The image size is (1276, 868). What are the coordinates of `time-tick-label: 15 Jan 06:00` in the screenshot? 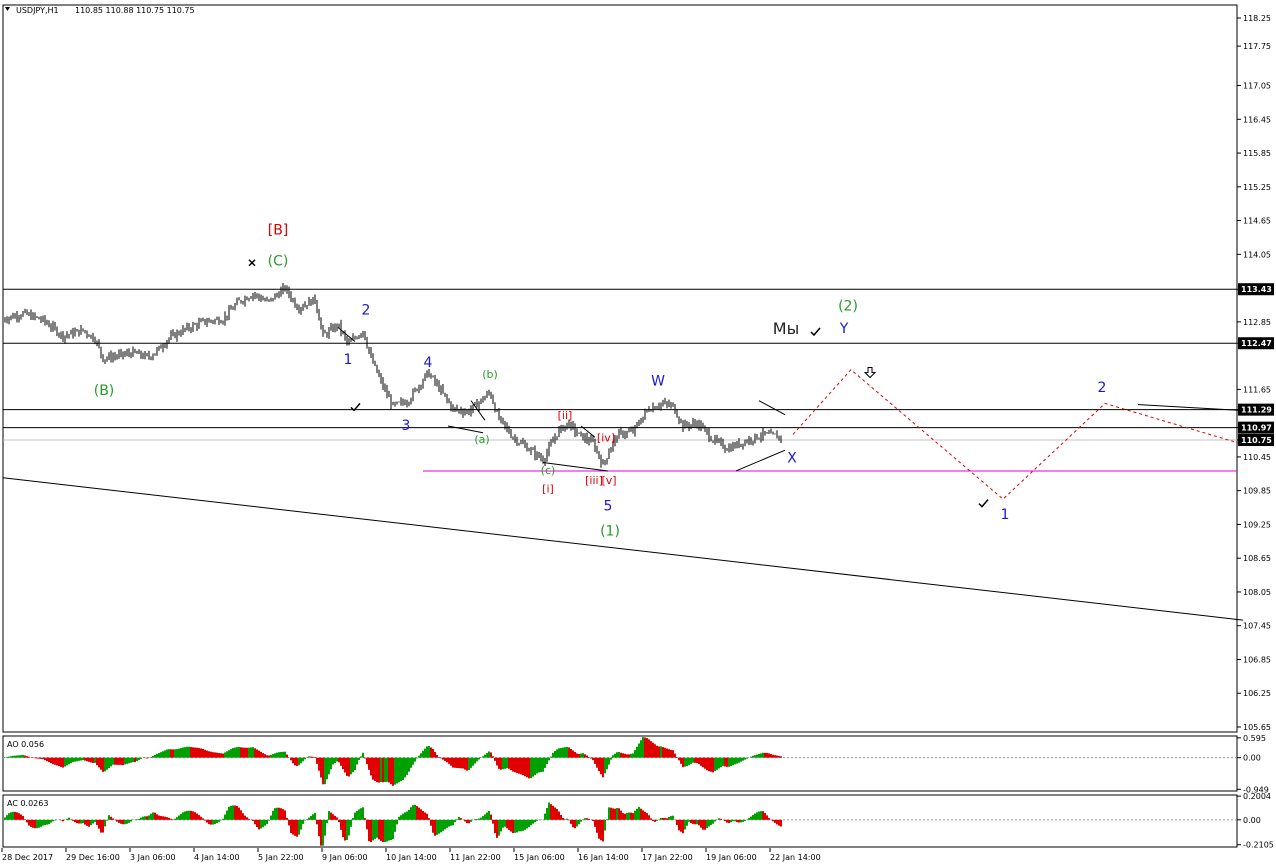 It's located at (539, 857).